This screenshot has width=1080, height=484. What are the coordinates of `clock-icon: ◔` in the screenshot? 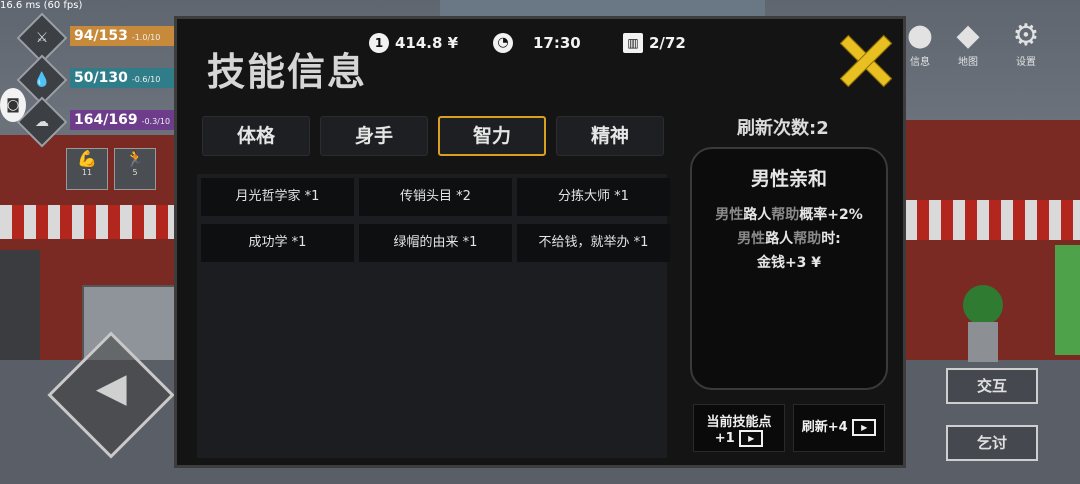 It's located at (503, 43).